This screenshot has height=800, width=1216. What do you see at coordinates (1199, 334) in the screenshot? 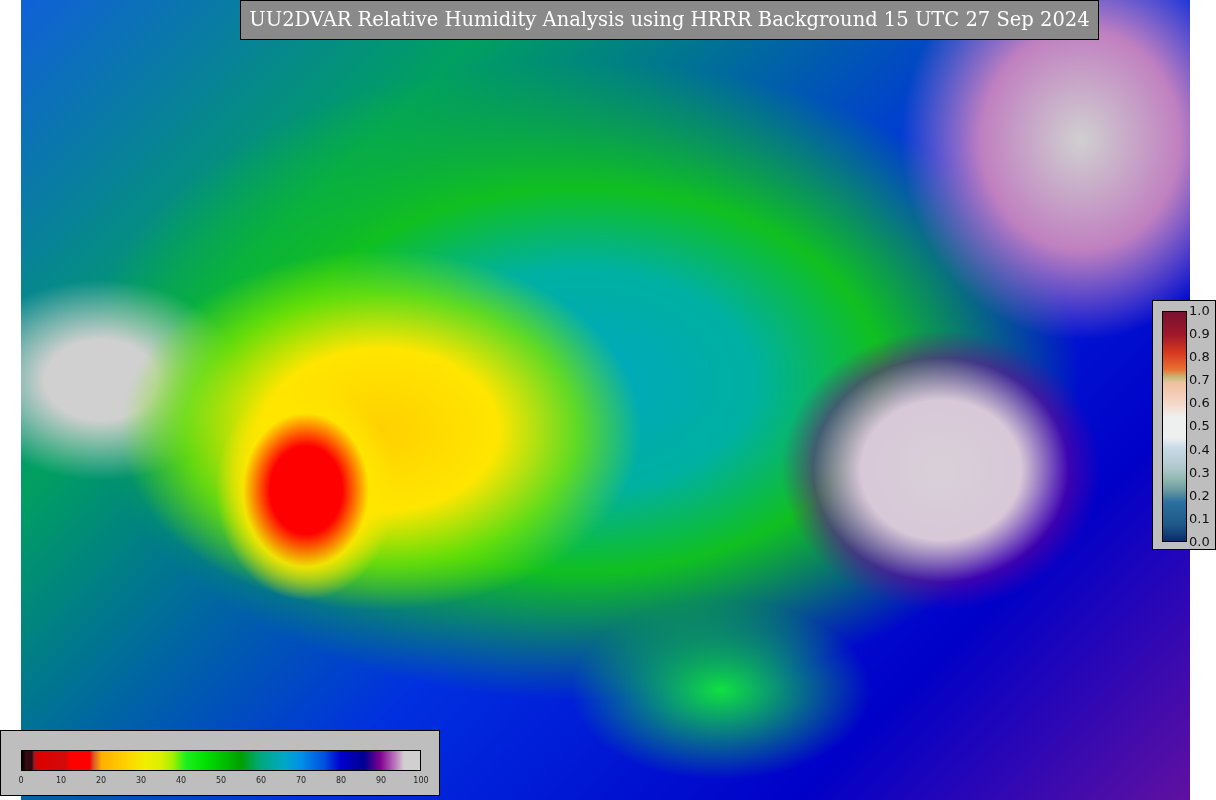
I see `tick-label: 0.9` at bounding box center [1199, 334].